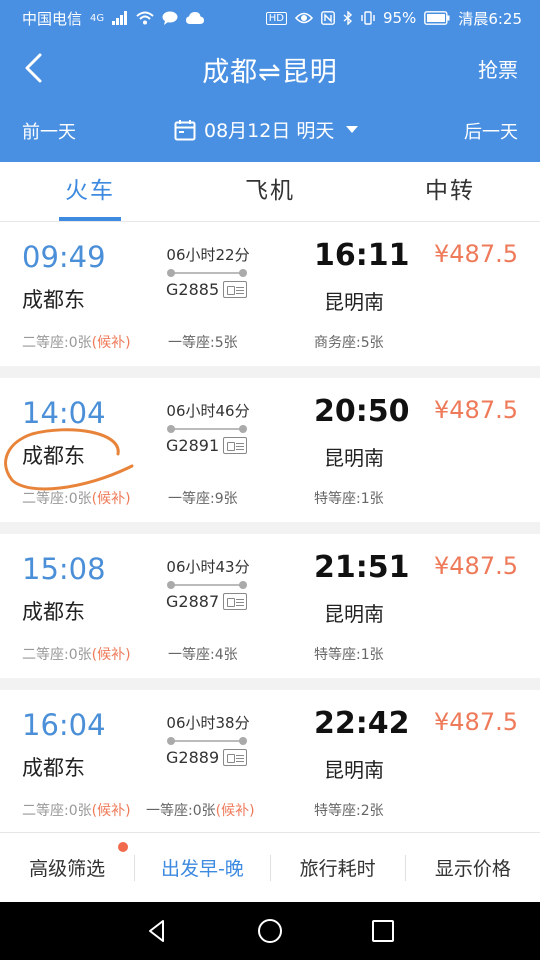 This screenshot has width=540, height=960. I want to click on tab-transfer: 中转, so click(450, 191).